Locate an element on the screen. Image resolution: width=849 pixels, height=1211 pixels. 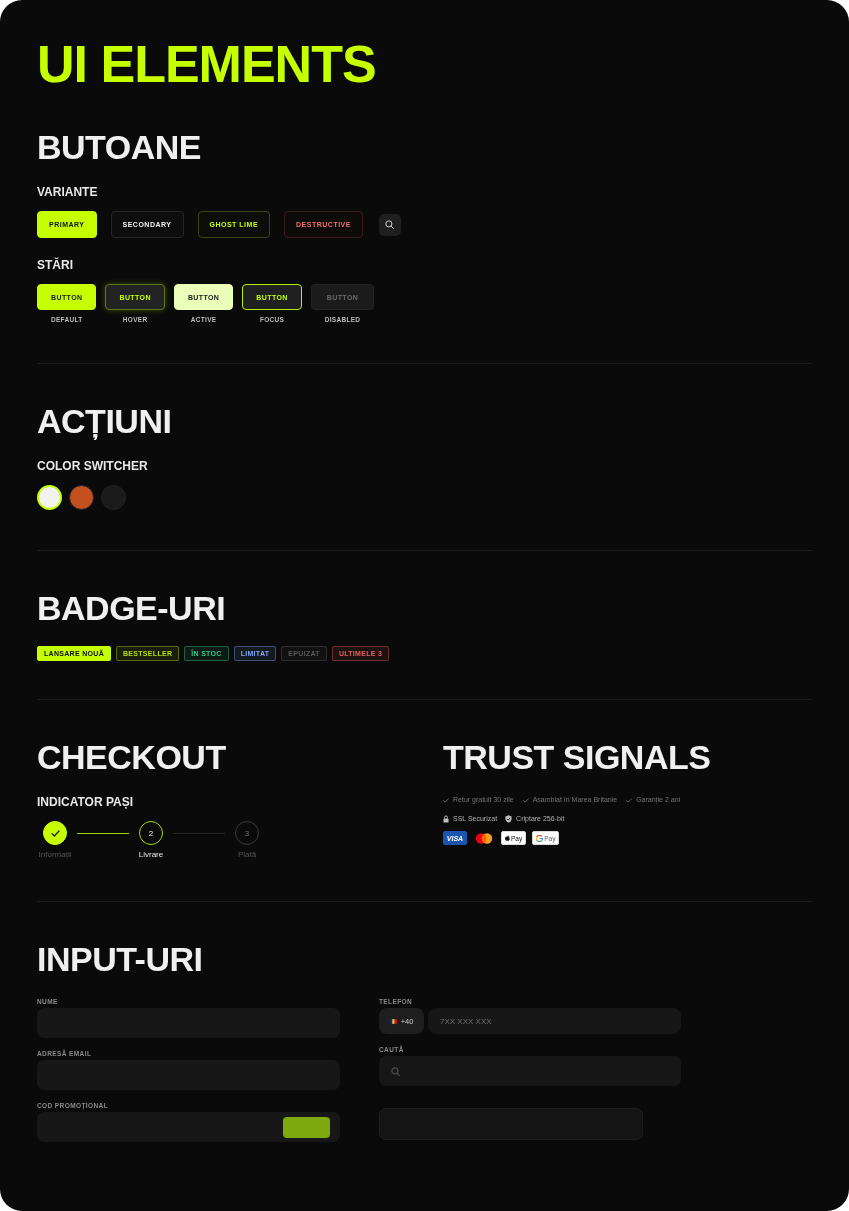
section-heading: BADGE-URI is located at coordinates (131, 608).